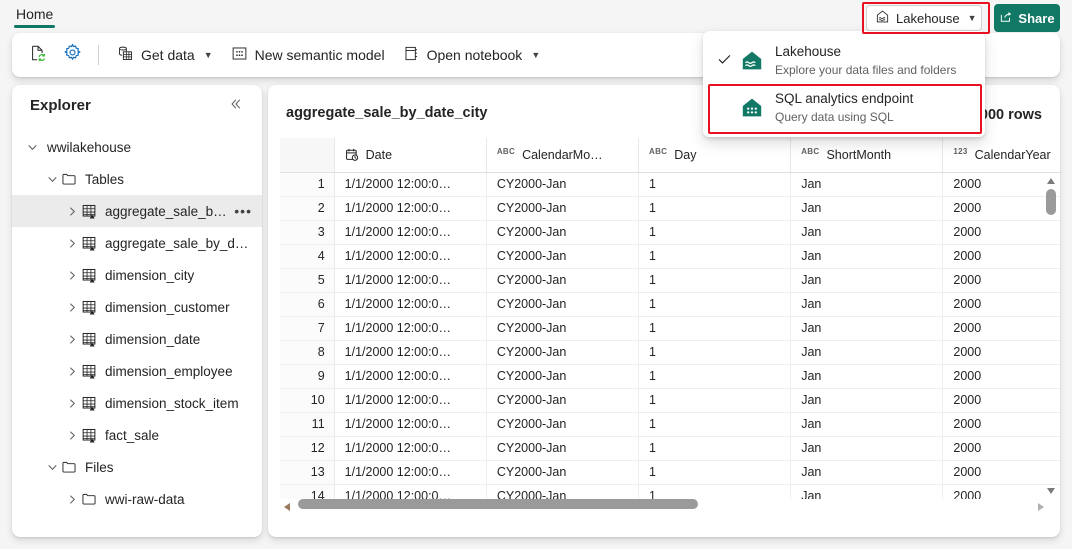  I want to click on share-button: Share, so click(1027, 18).